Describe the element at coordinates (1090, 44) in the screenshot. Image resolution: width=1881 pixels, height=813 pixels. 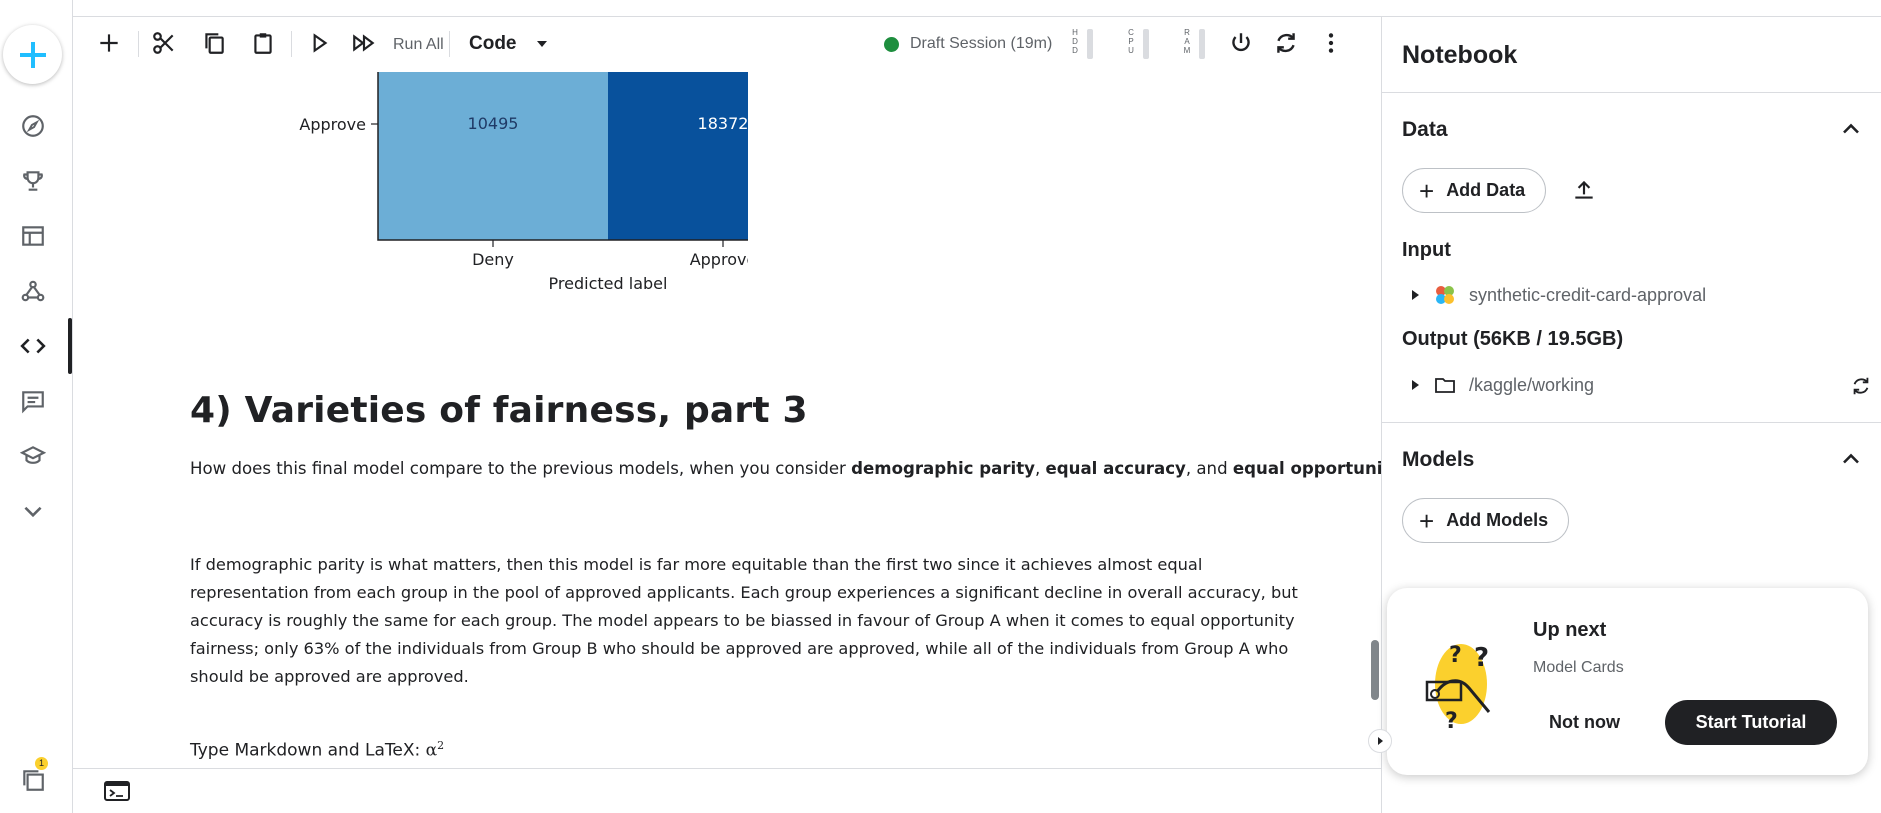
I see `hdd-meter` at that location.